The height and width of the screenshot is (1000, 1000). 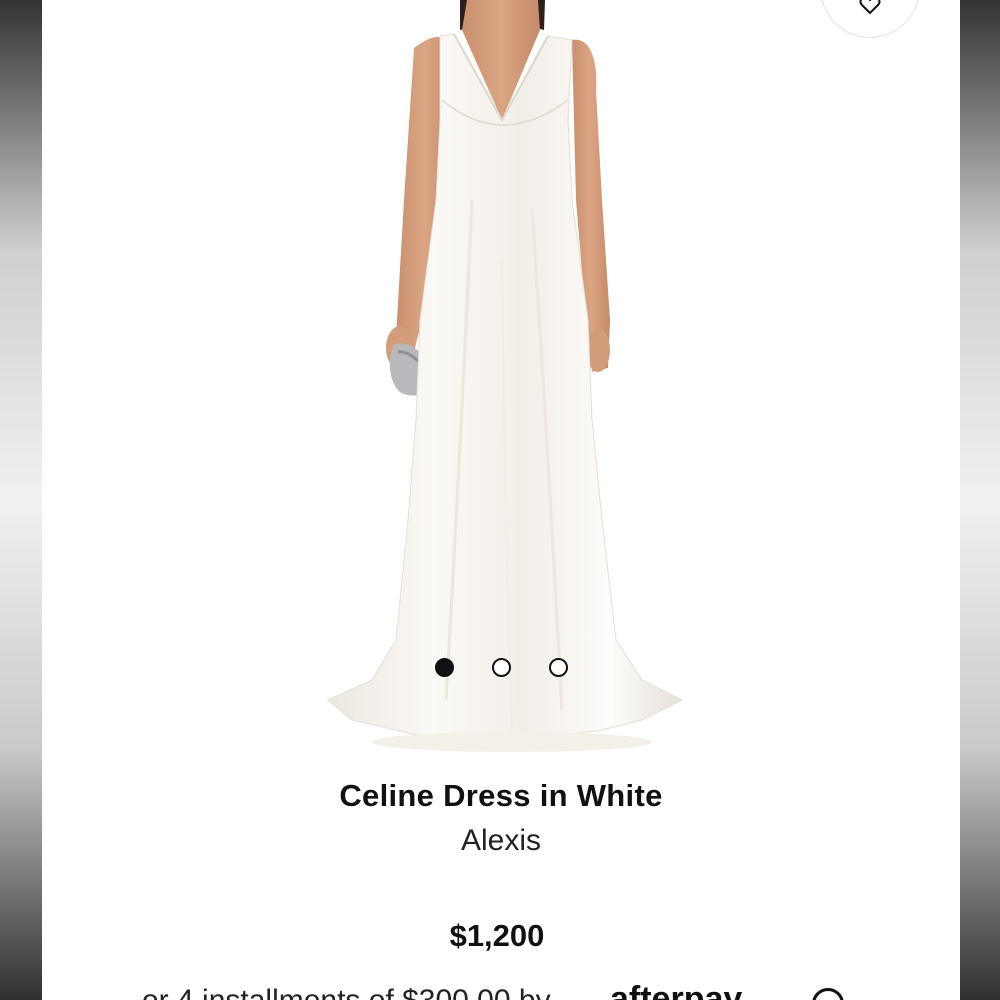 I want to click on gallery-pagination, so click(x=501, y=667).